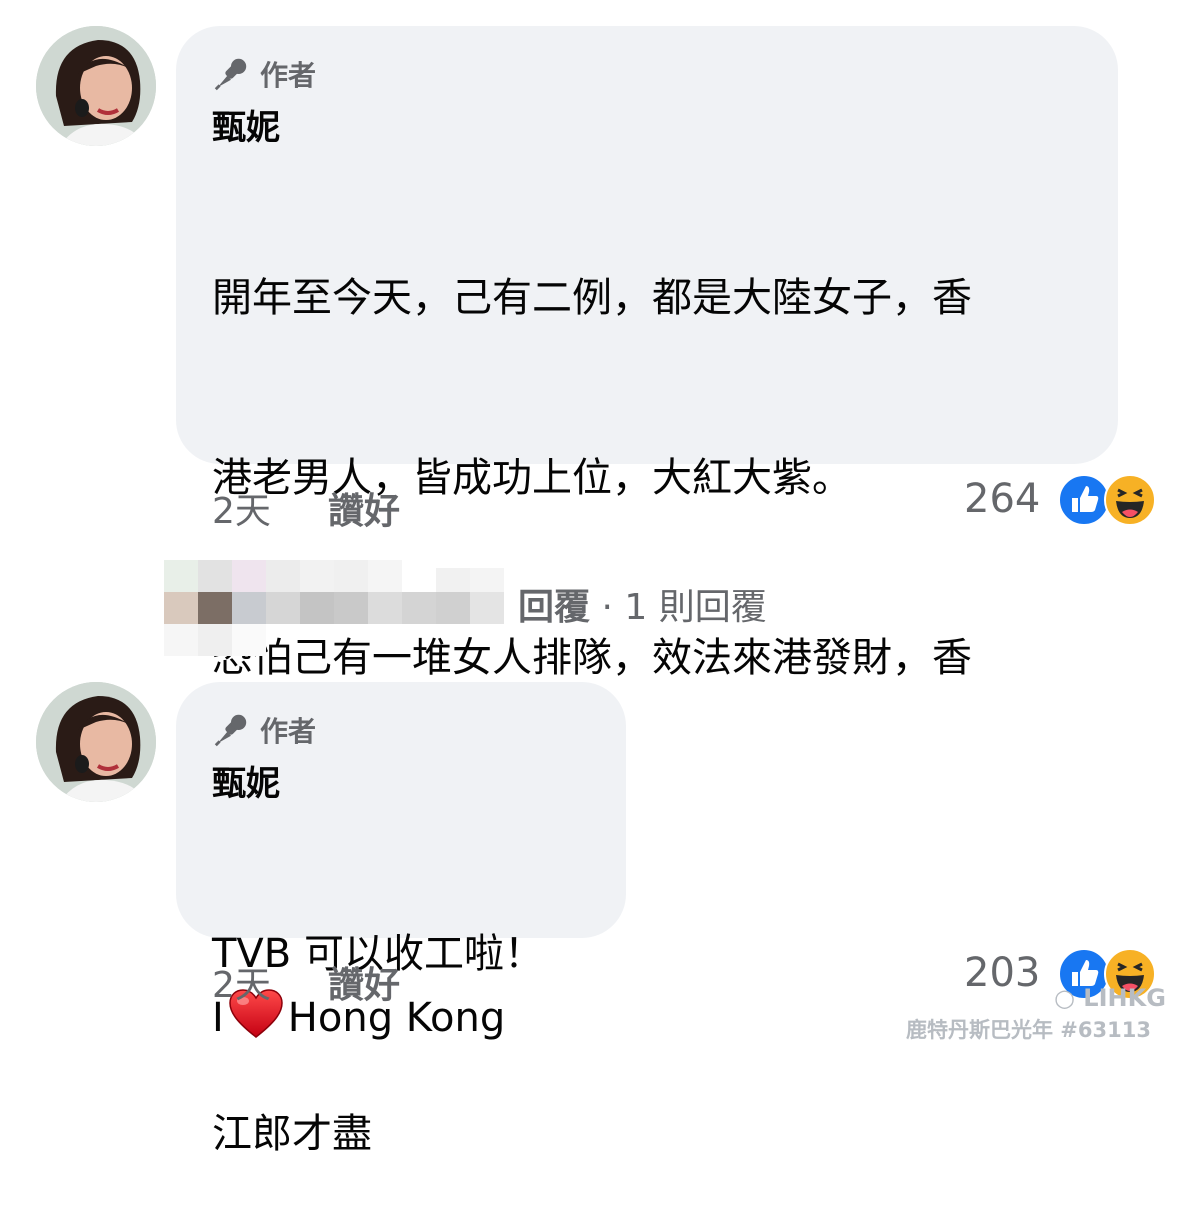 The image size is (1179, 1224). Describe the element at coordinates (1069, 998) in the screenshot. I see `watermark-mark-icon: ○` at that location.